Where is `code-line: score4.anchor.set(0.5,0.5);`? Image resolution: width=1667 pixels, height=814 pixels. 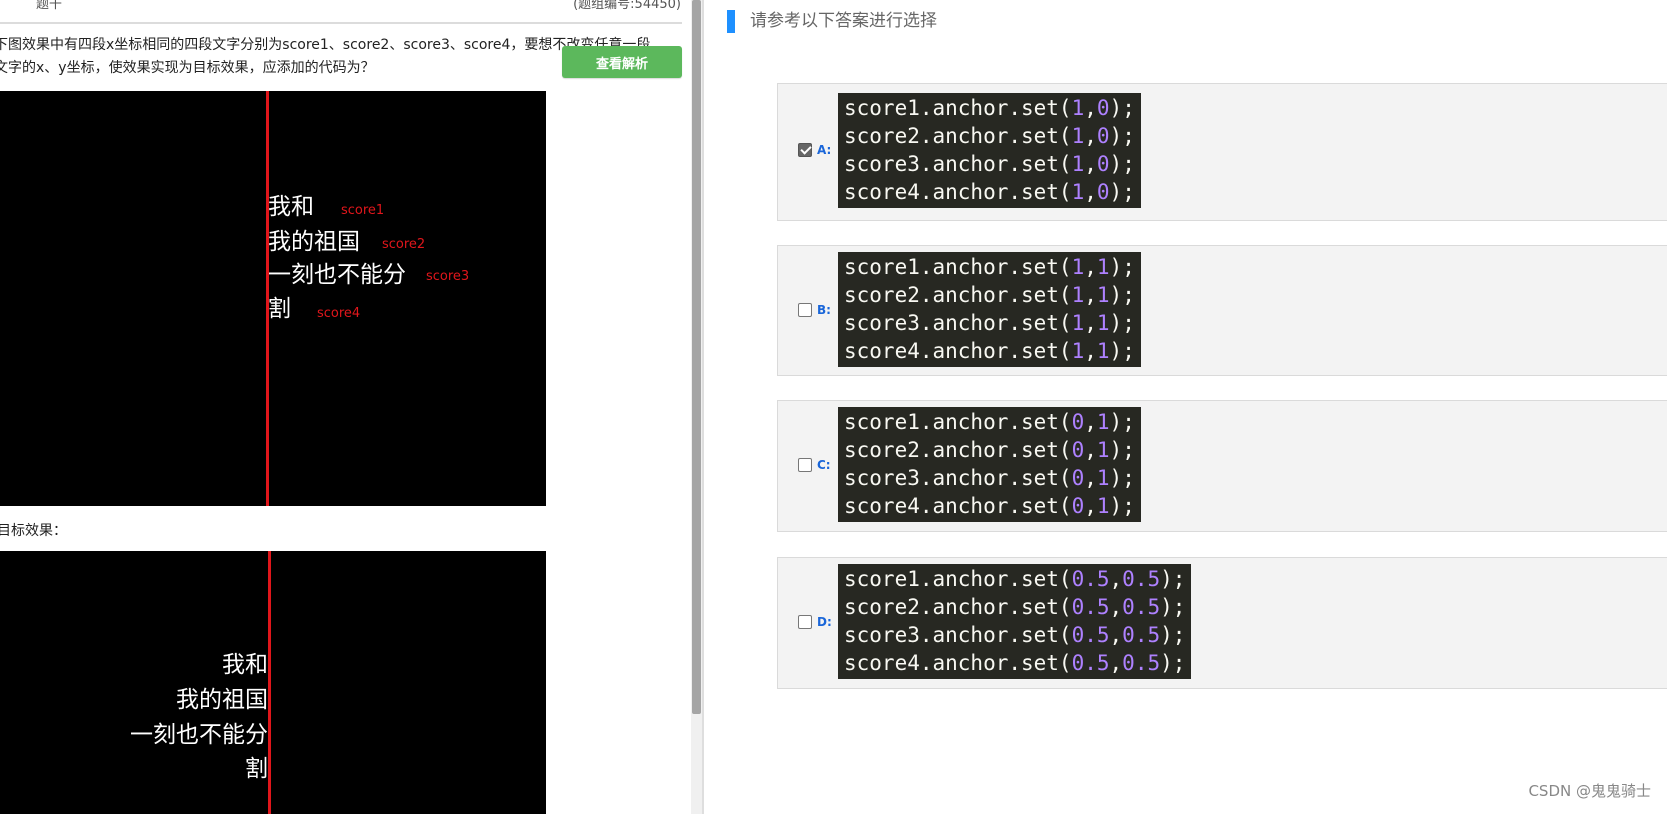 code-line: score4.anchor.set(0.5,0.5); is located at coordinates (1014, 663).